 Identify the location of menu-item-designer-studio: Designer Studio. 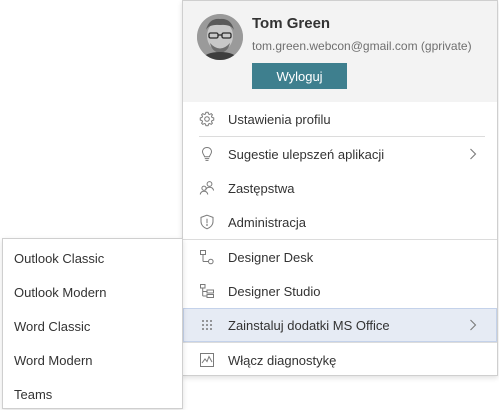
(340, 291).